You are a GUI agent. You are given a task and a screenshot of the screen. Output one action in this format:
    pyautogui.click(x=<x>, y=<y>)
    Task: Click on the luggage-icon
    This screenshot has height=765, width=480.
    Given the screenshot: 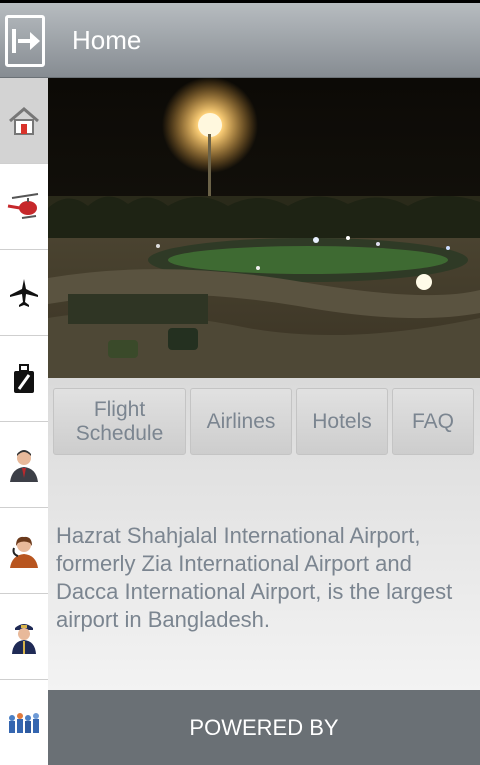 What is the action you would take?
    pyautogui.click(x=24, y=378)
    